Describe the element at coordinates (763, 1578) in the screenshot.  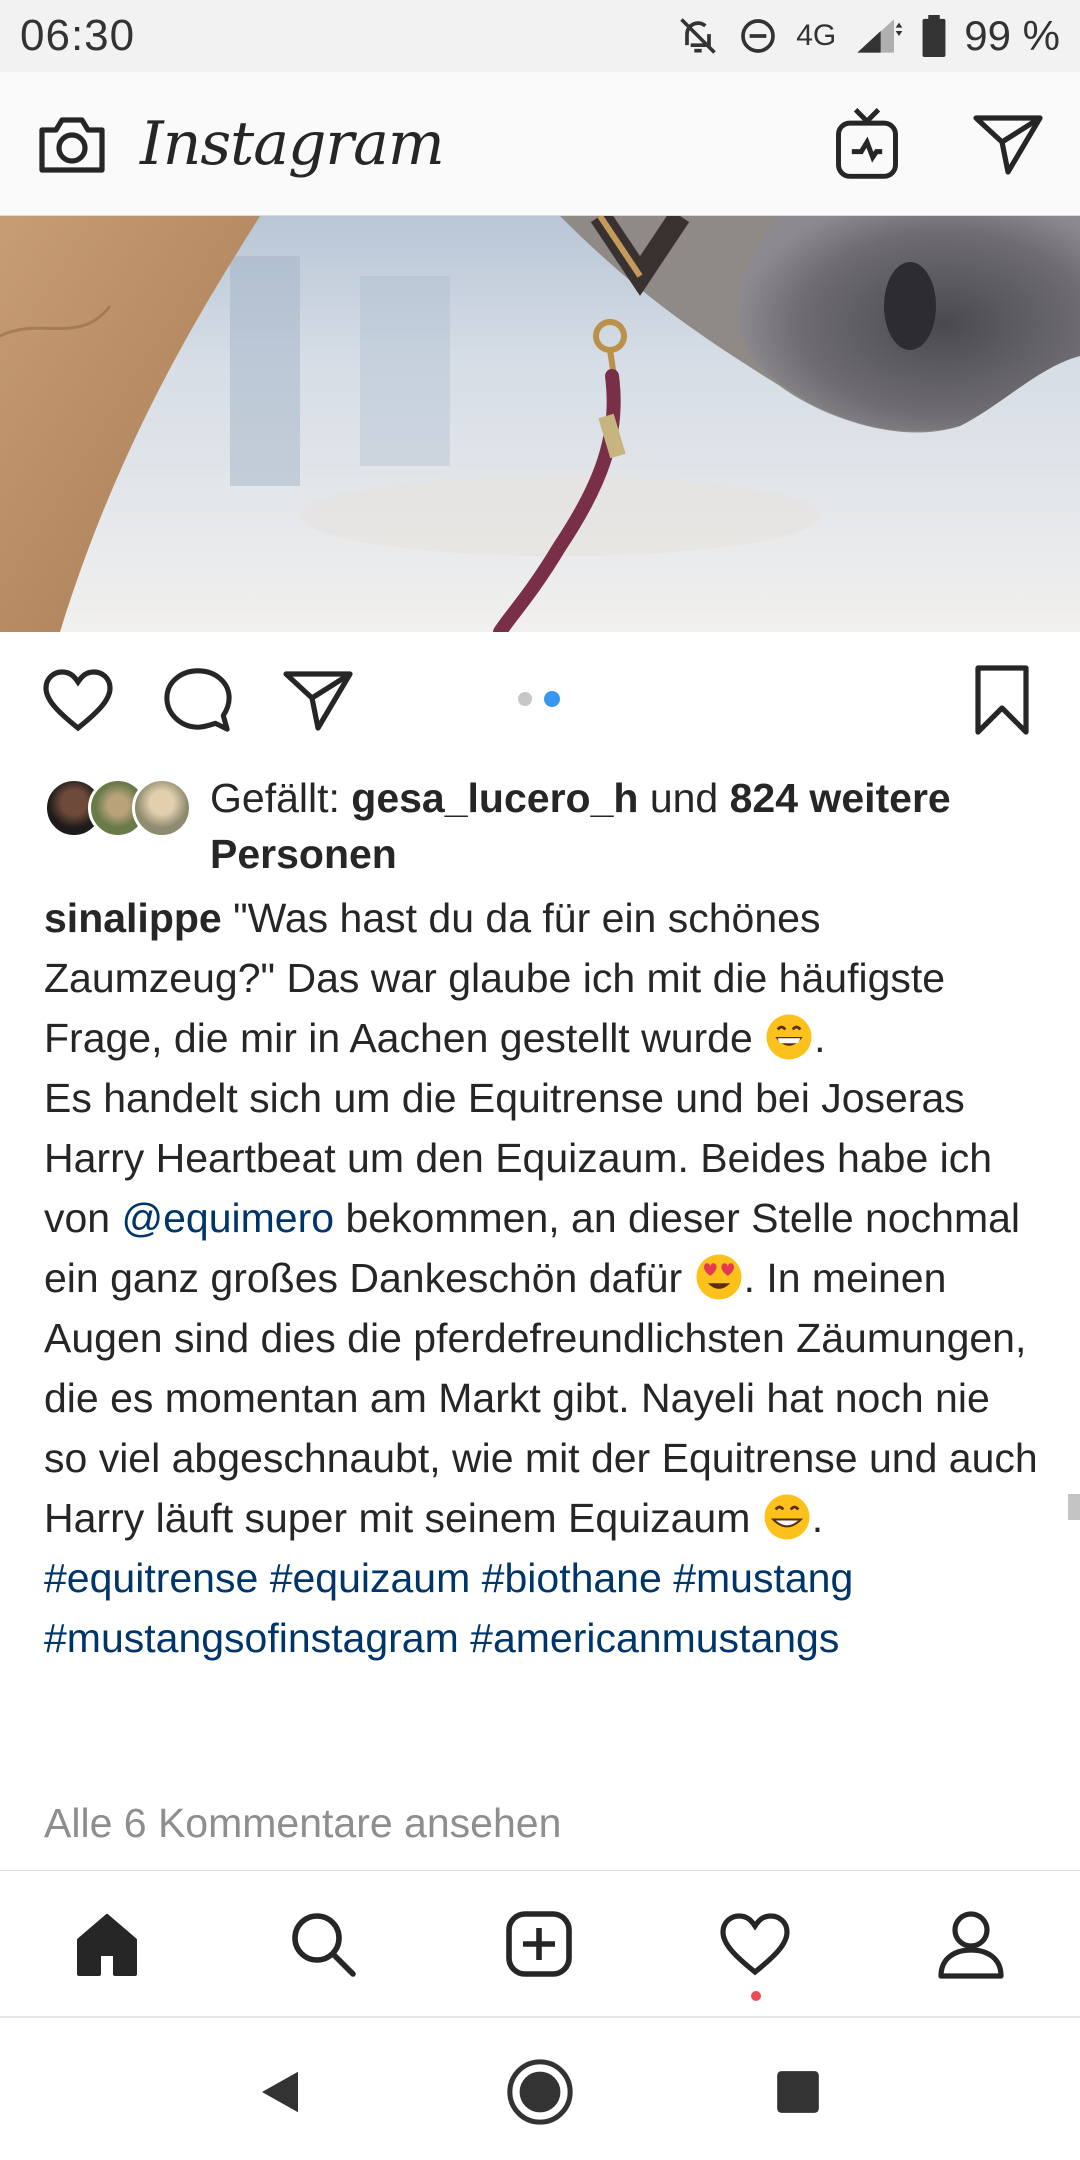
I see `hashtag-link: #mustang` at that location.